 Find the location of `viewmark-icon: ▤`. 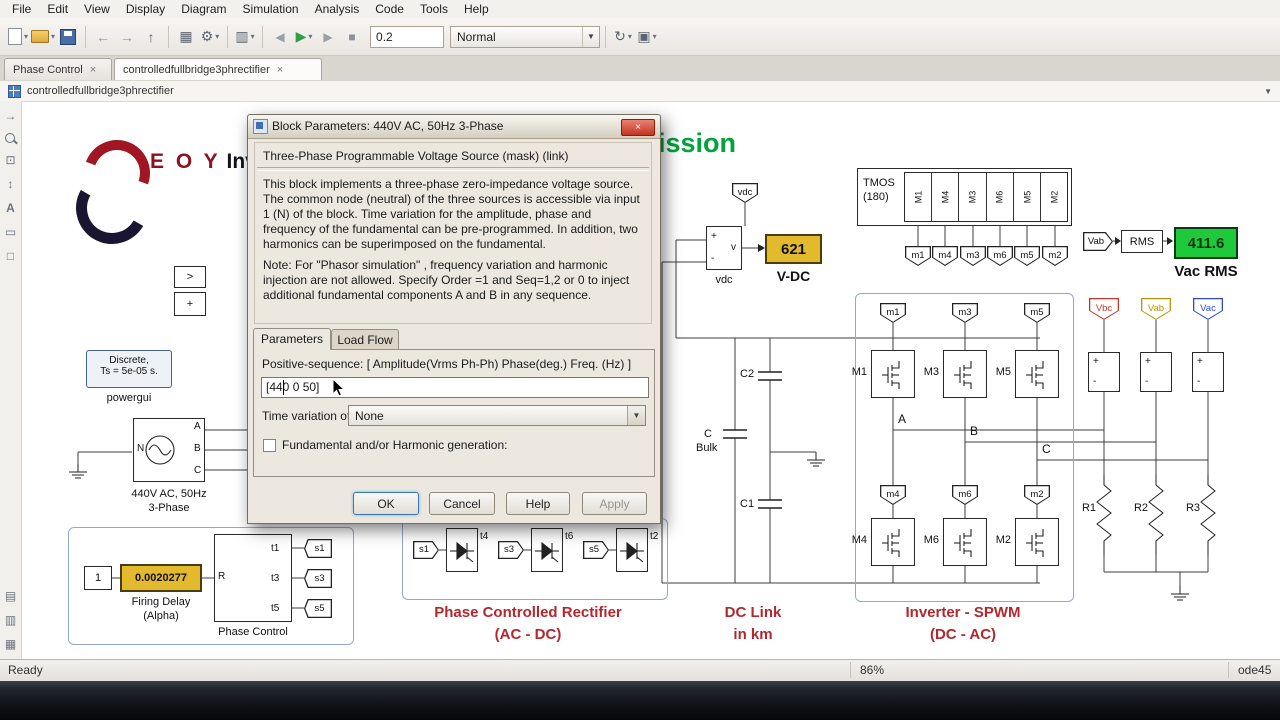

viewmark-icon: ▤ is located at coordinates (10, 596).